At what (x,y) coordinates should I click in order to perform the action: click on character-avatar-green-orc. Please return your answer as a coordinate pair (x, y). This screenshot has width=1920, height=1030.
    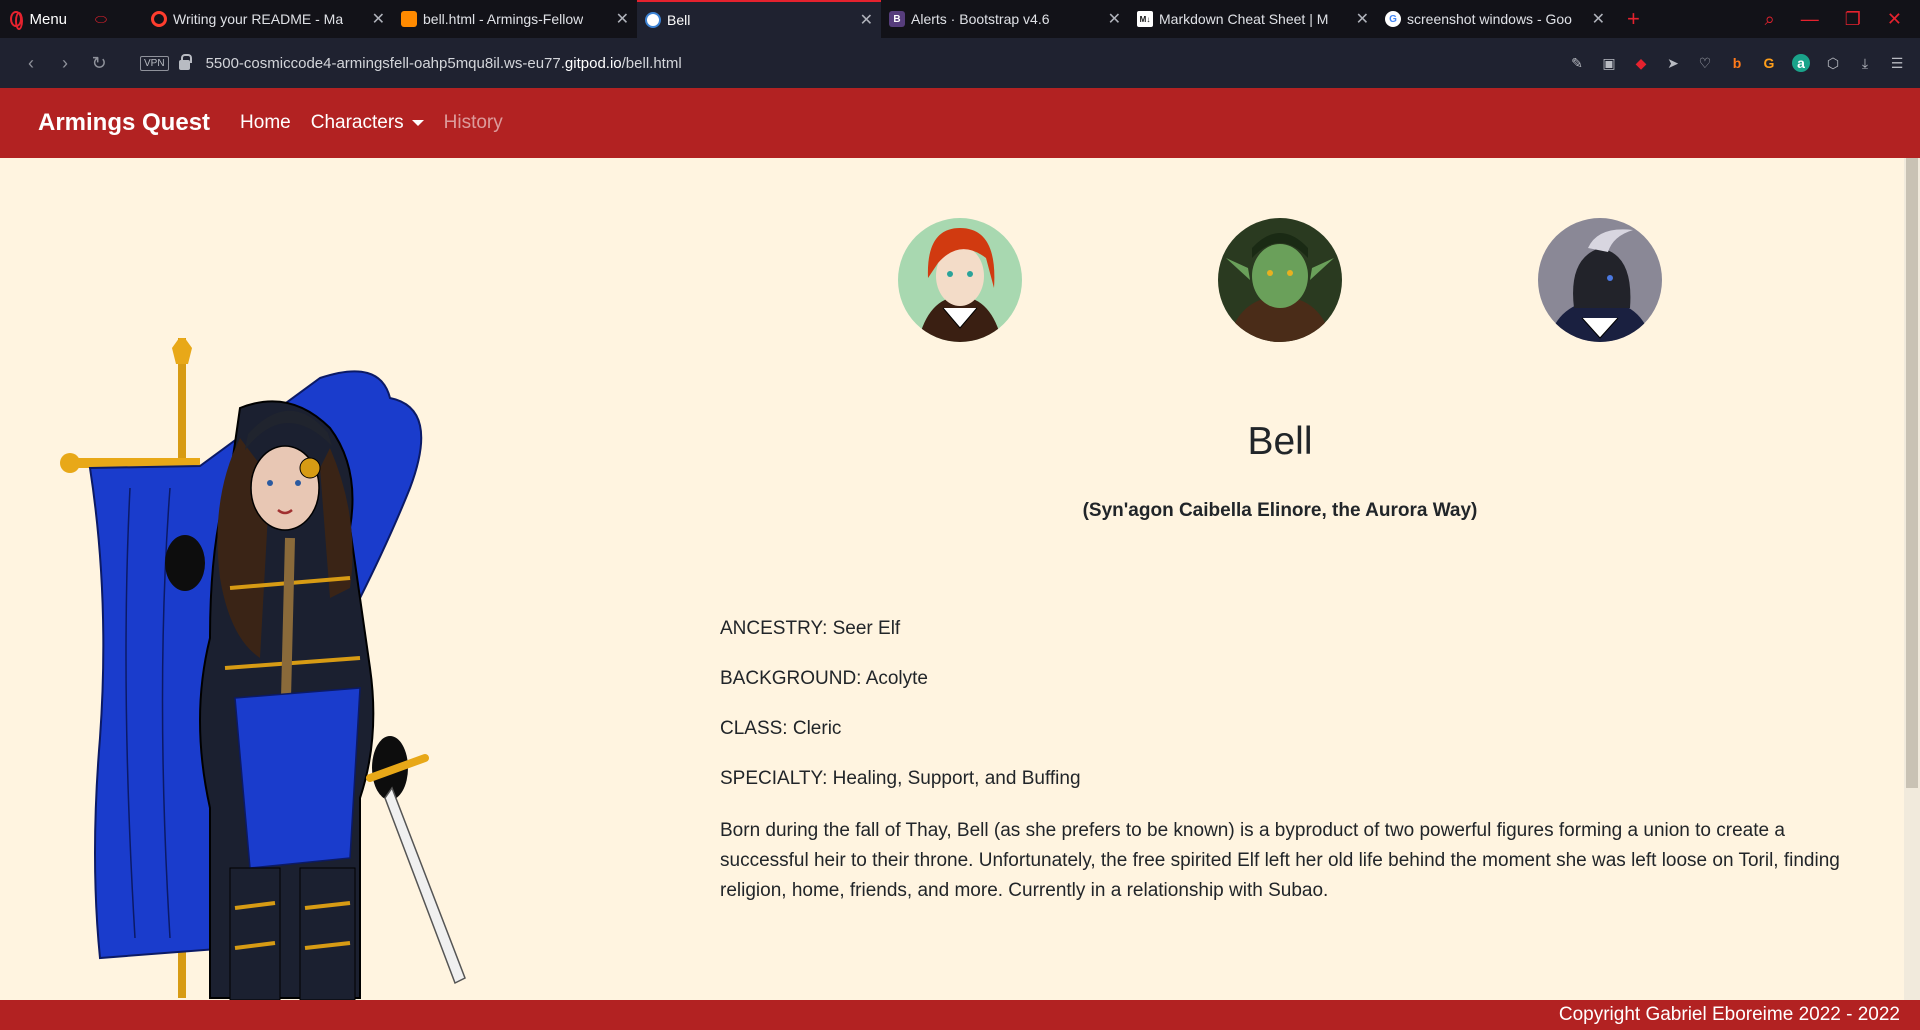
    Looking at the image, I should click on (1280, 280).